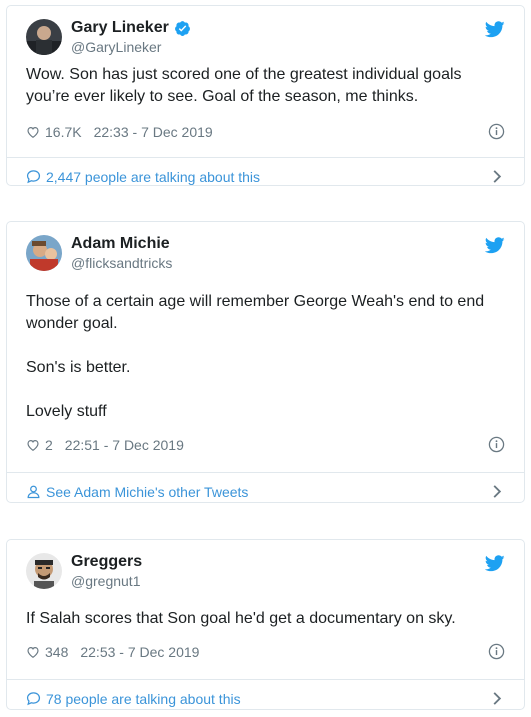  Describe the element at coordinates (56, 652) in the screenshot. I see `like-count: 348` at that location.